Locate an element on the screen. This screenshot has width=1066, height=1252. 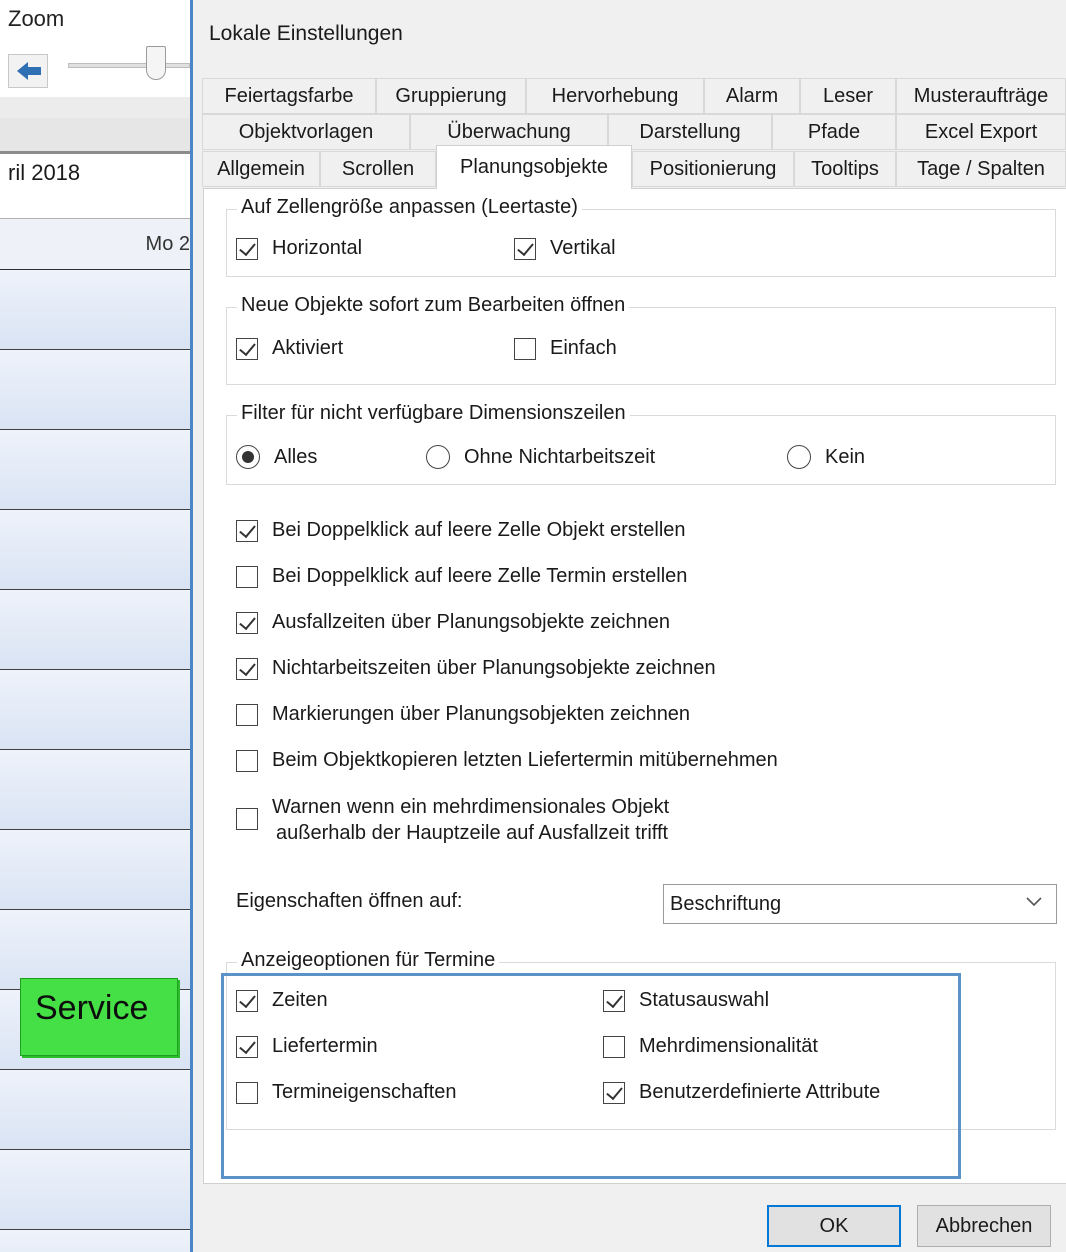
tab-scrollen: Scrollen is located at coordinates (378, 169).